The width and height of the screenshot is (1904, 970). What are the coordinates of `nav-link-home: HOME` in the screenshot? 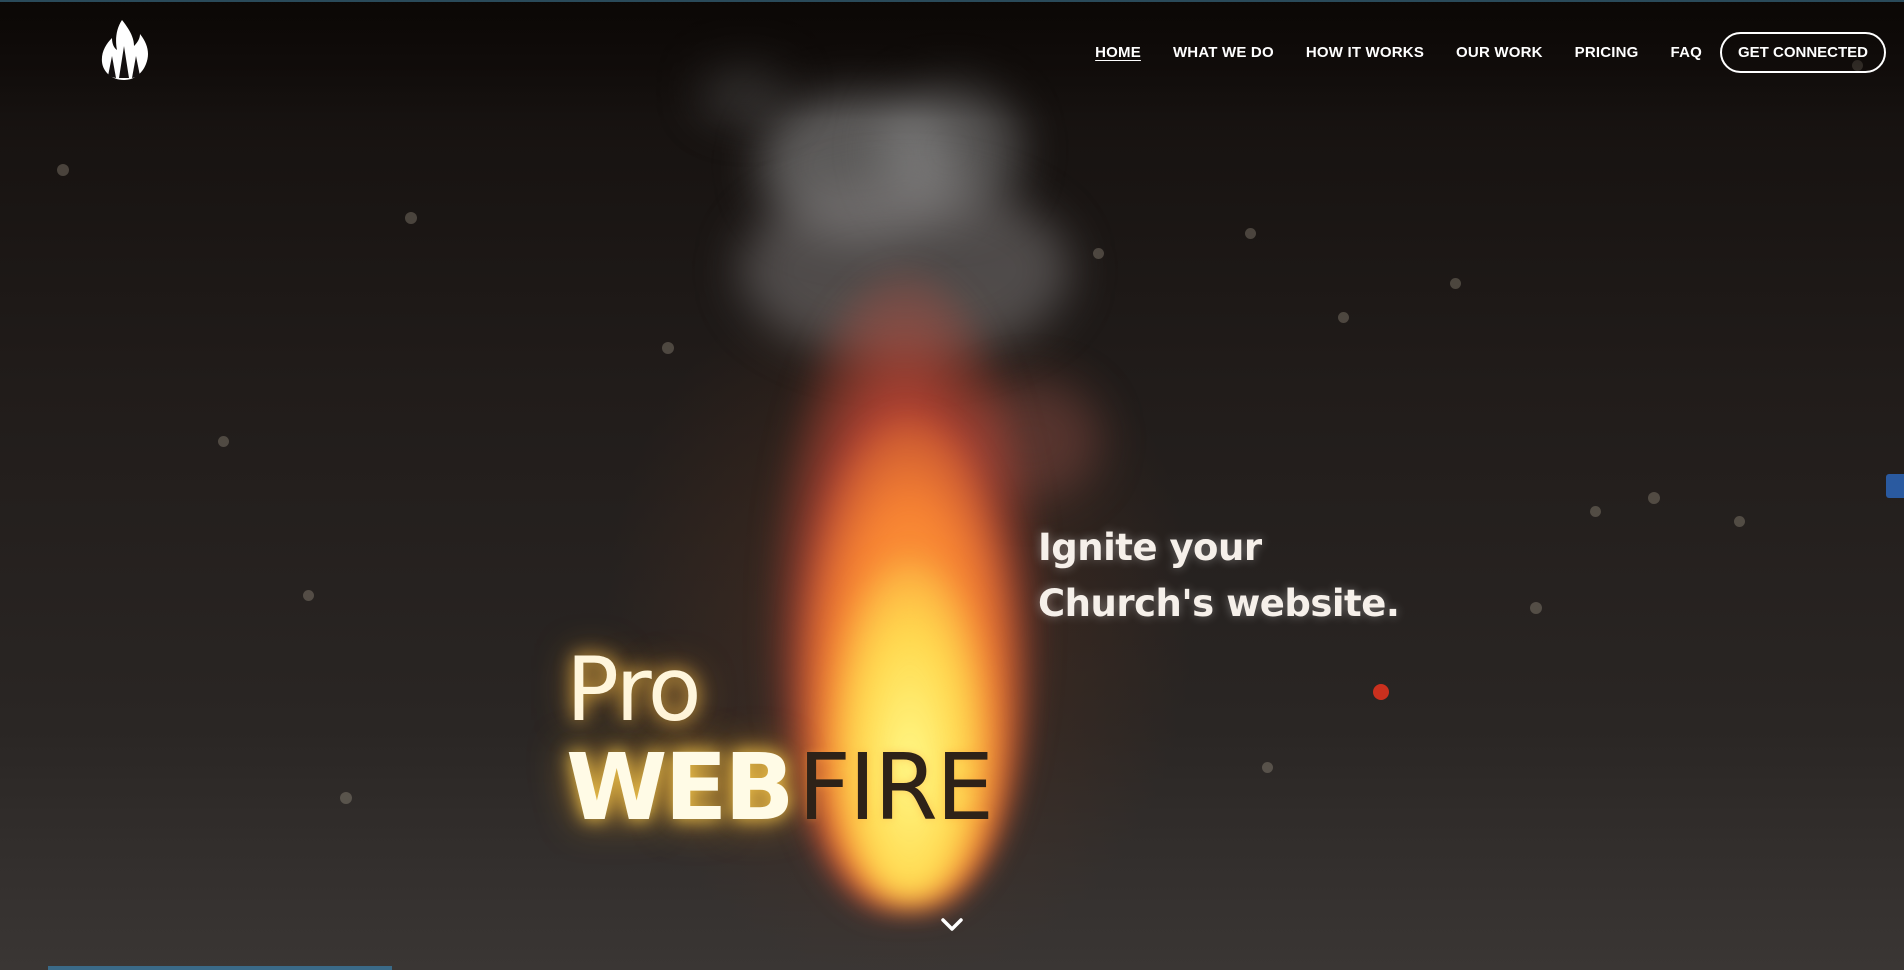 It's located at (1118, 52).